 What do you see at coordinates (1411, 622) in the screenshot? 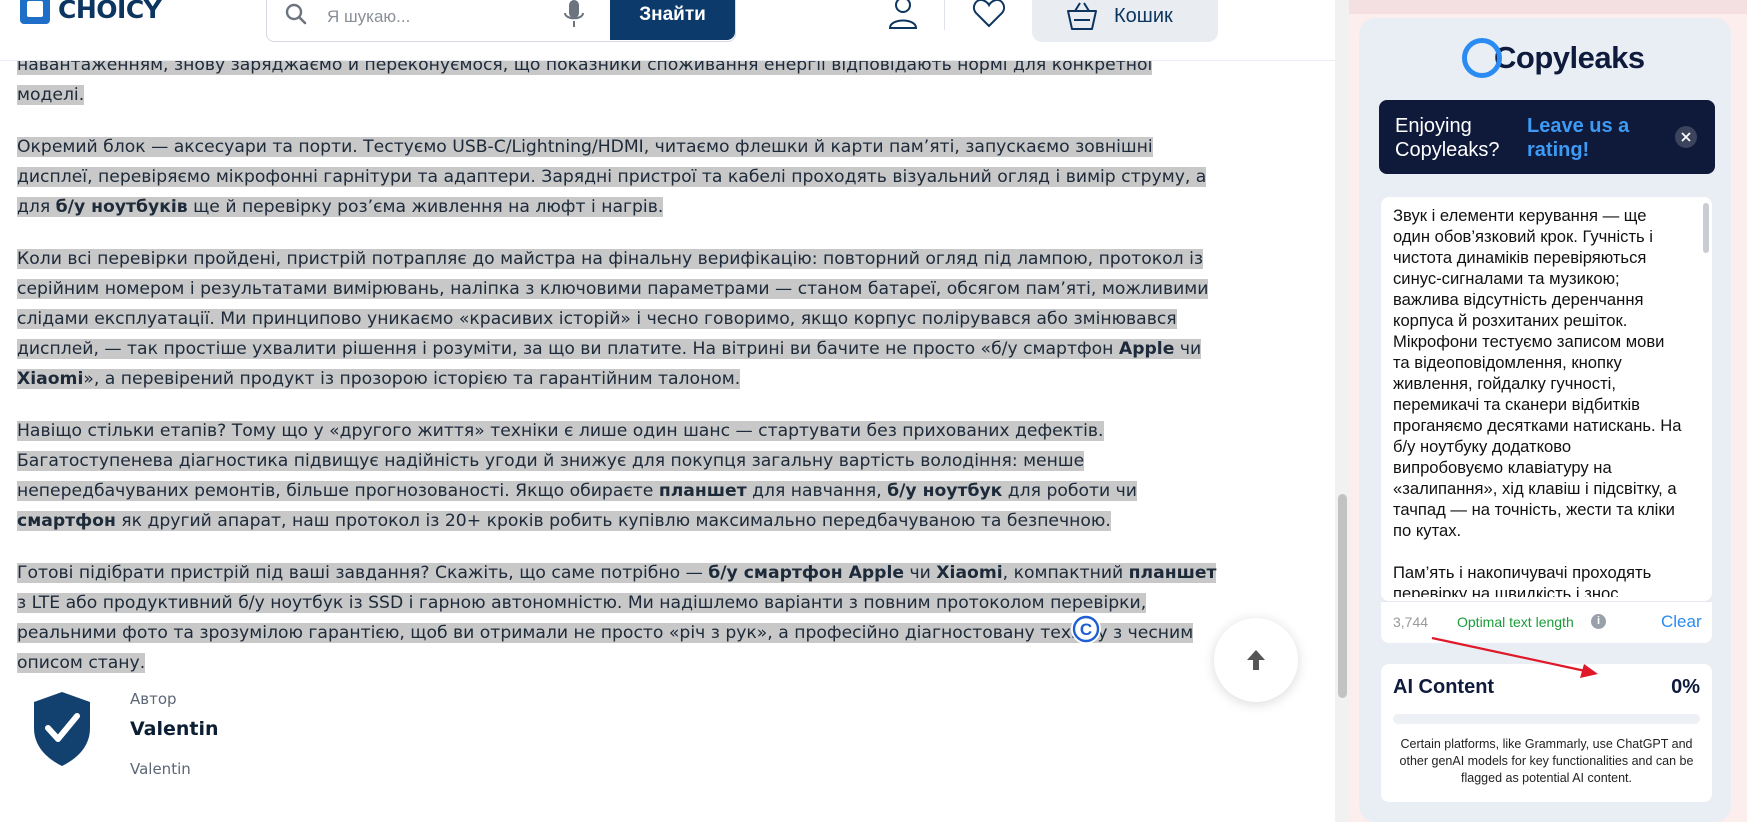
I see `char-count: 3,744` at bounding box center [1411, 622].